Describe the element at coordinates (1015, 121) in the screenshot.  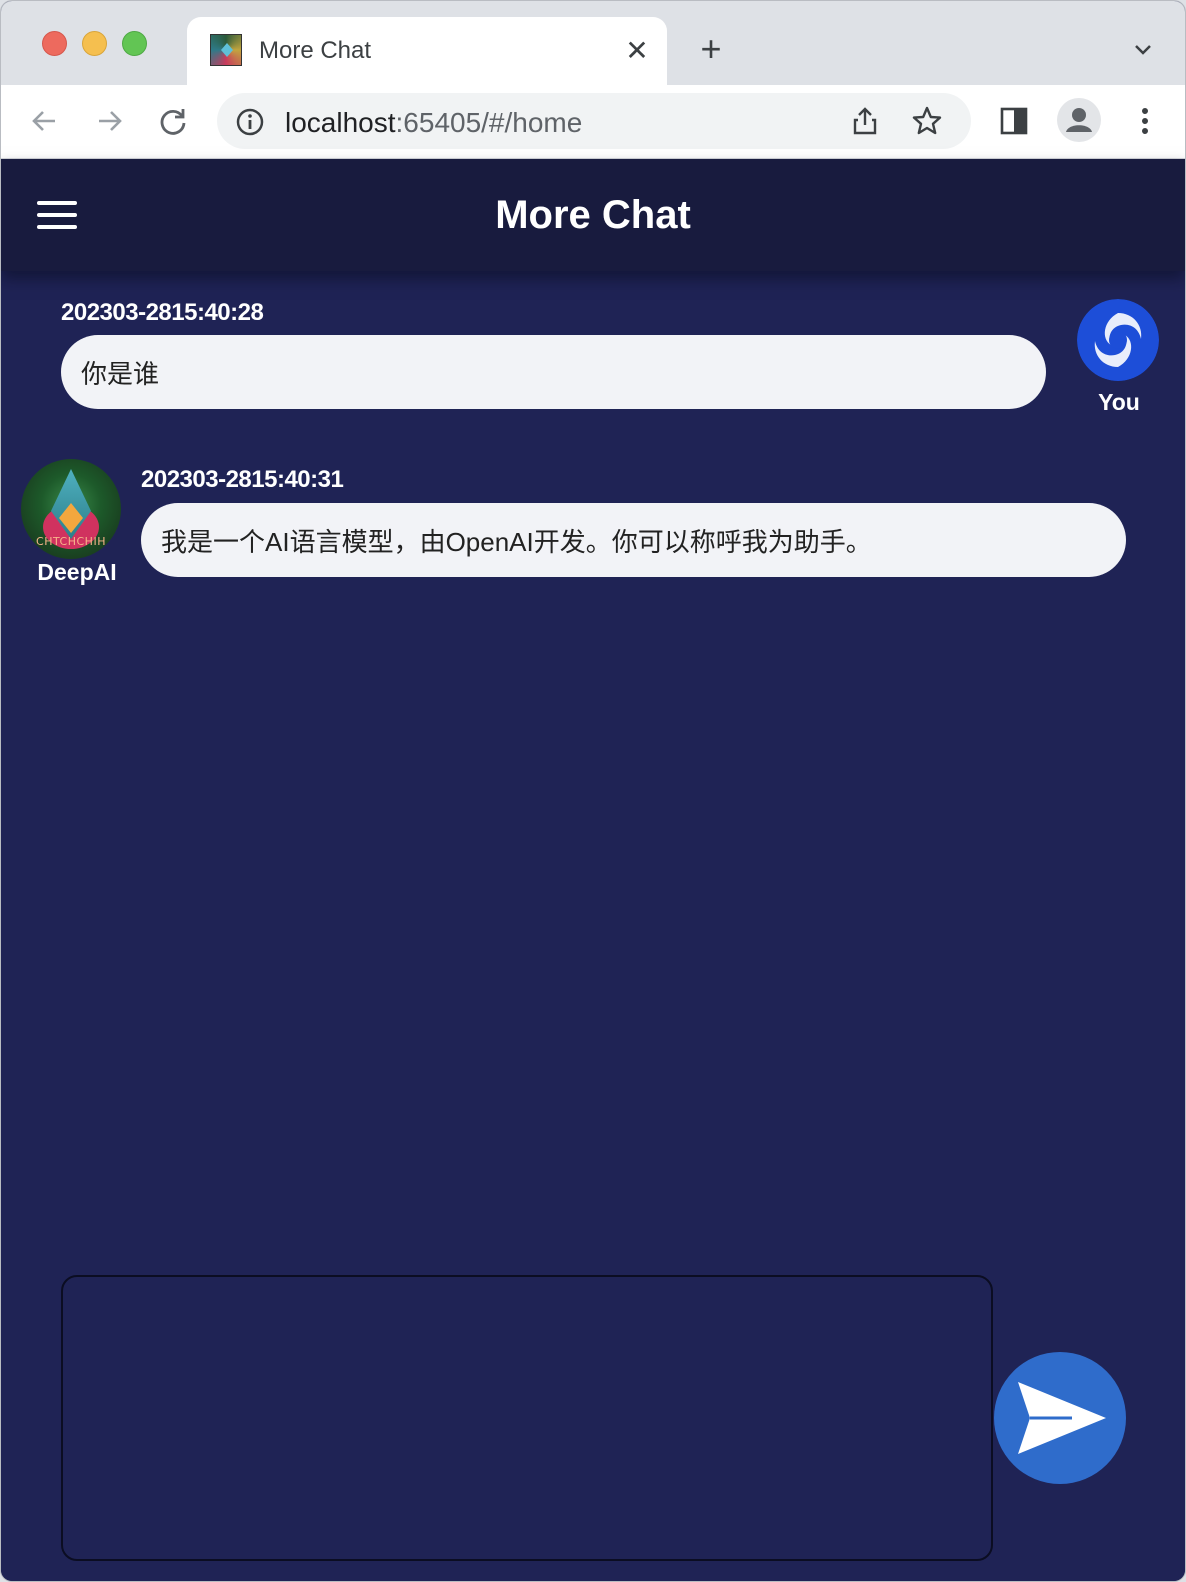
I see `side-panel-icon` at that location.